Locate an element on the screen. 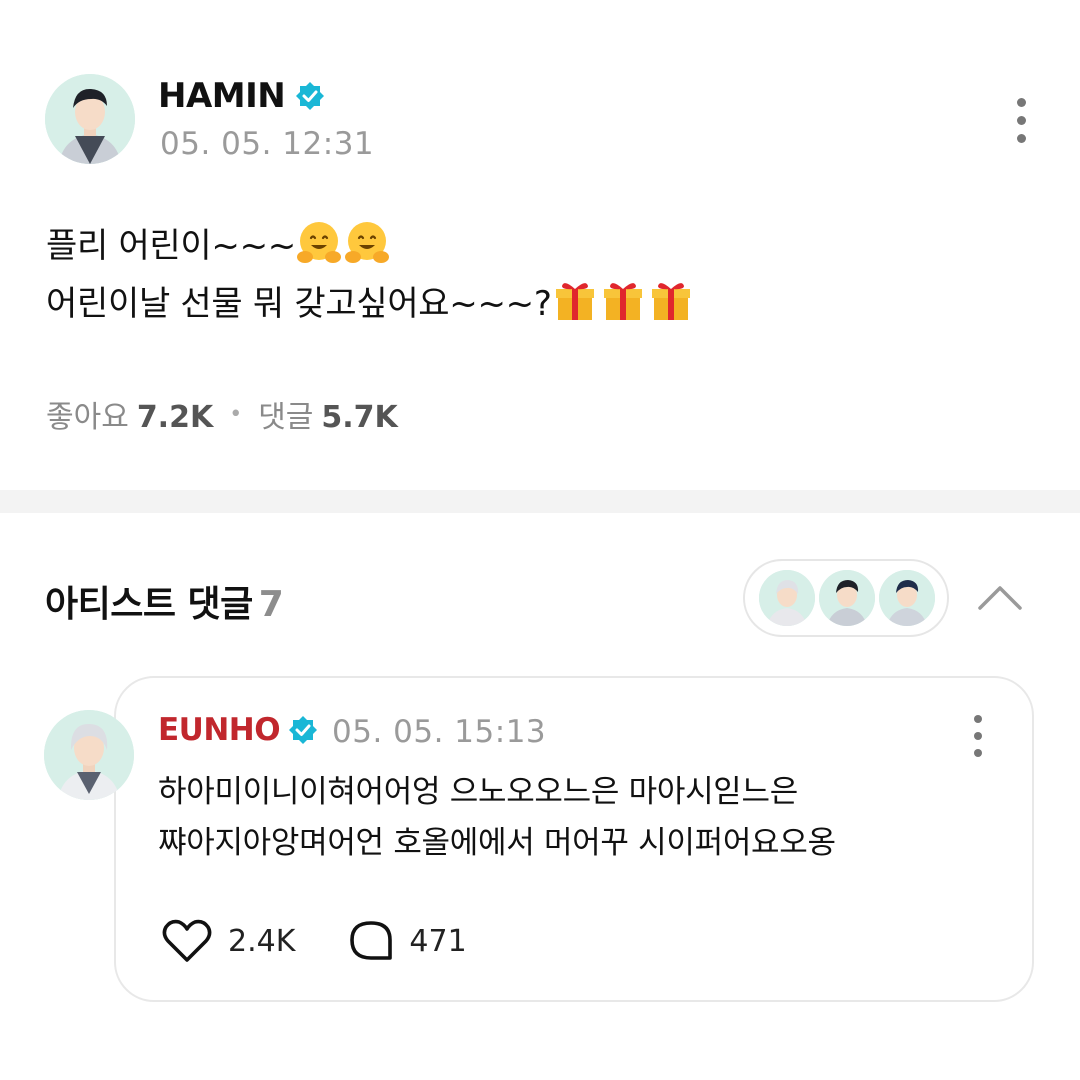 This screenshot has height=1080, width=1080. comment-text-line-2: 쨔아지아앙며어언 호올에에서 머어꾸 시이퍼어요오옹 is located at coordinates (497, 843).